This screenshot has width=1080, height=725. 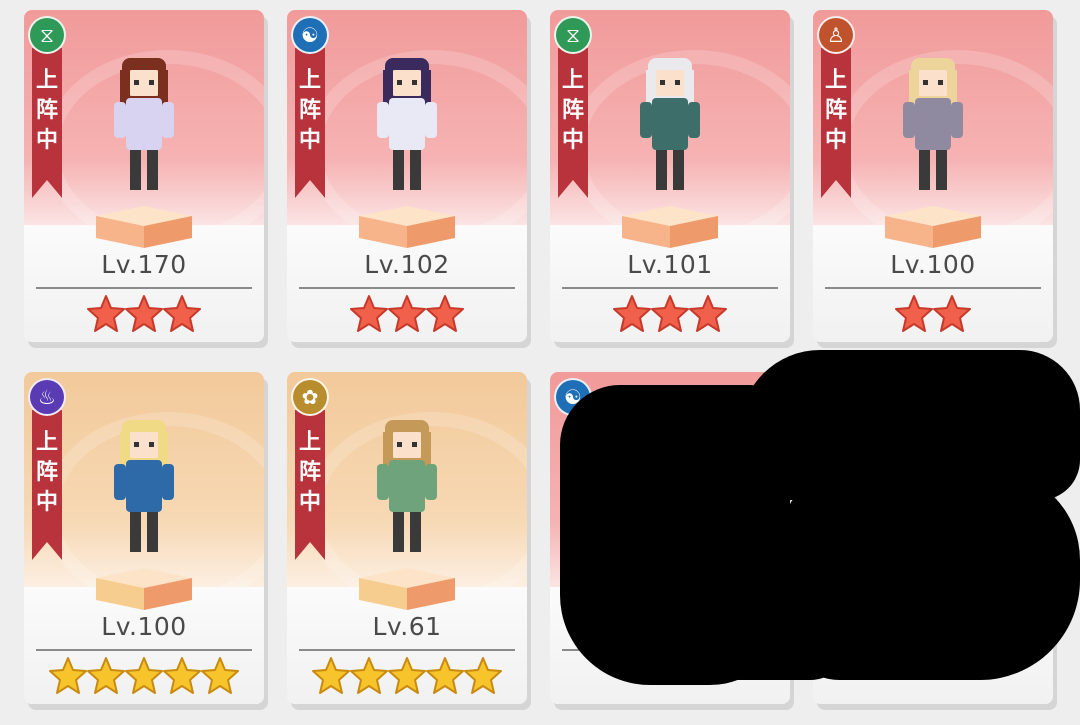 I want to click on hero-card: ☯ 上阵中 Lv.102, so click(x=407, y=176).